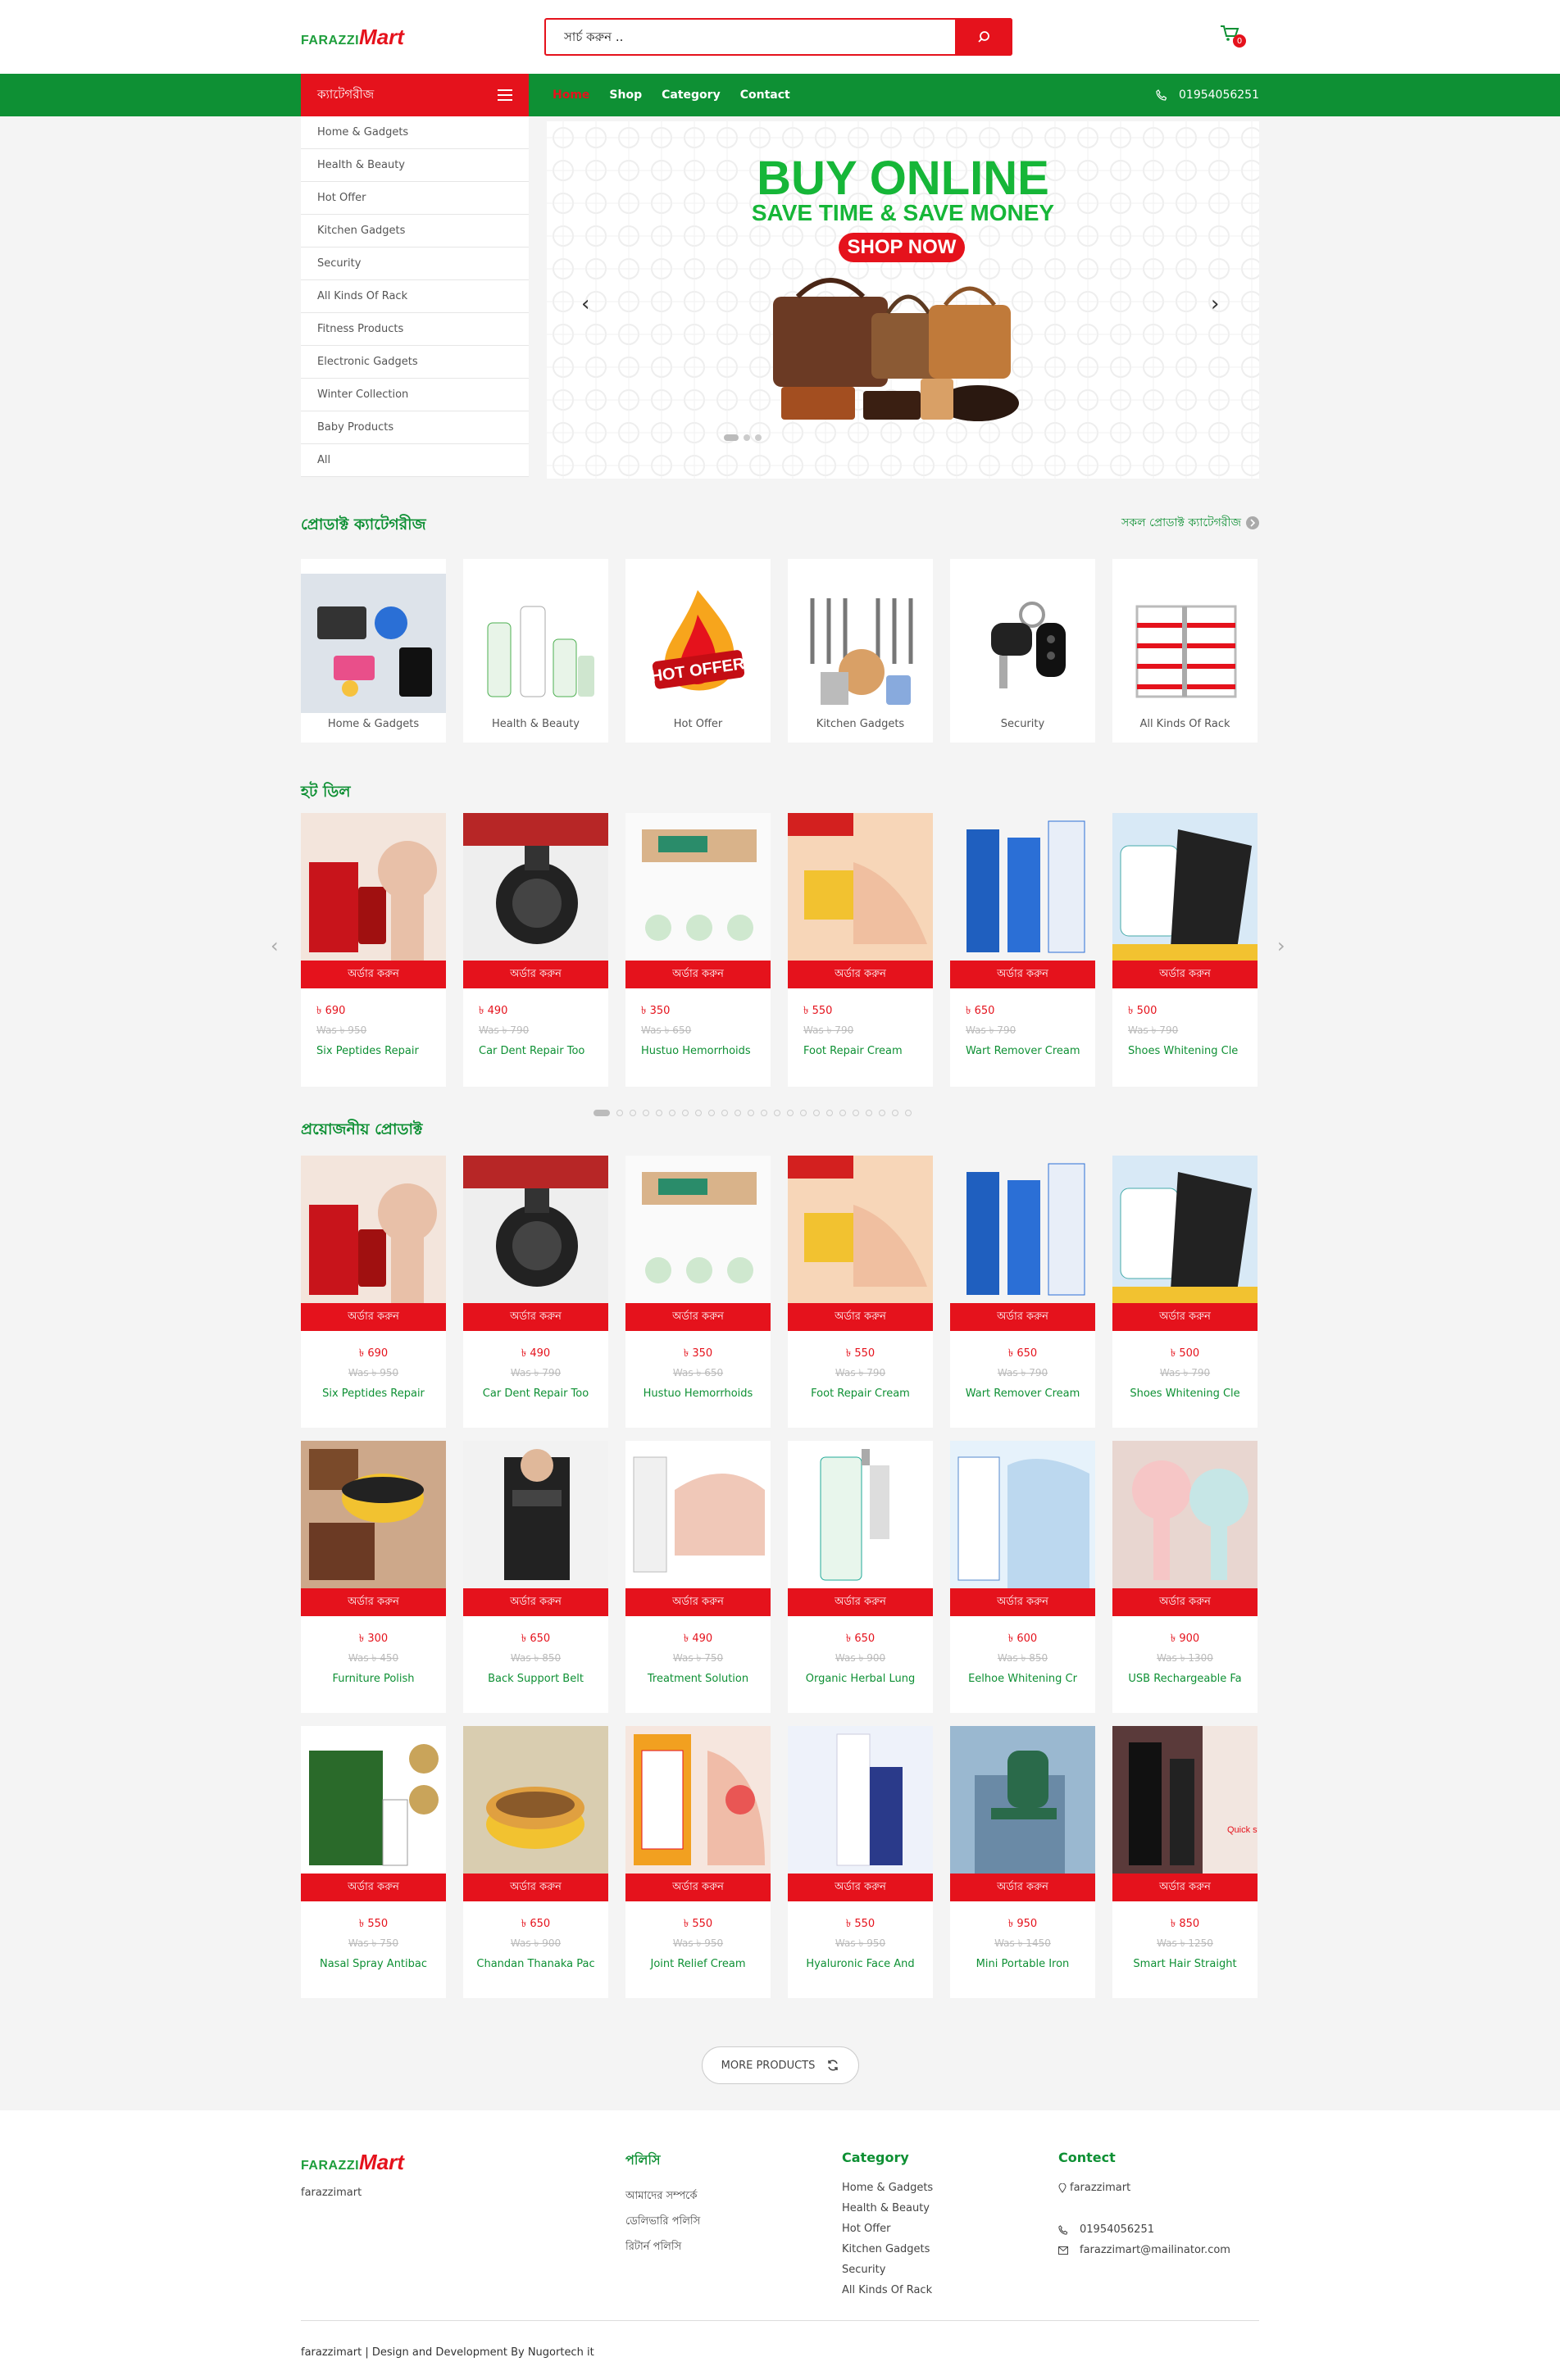 This screenshot has height=2380, width=1560. I want to click on footer-link-about: আমাদের সম্পর্কে, so click(663, 2197).